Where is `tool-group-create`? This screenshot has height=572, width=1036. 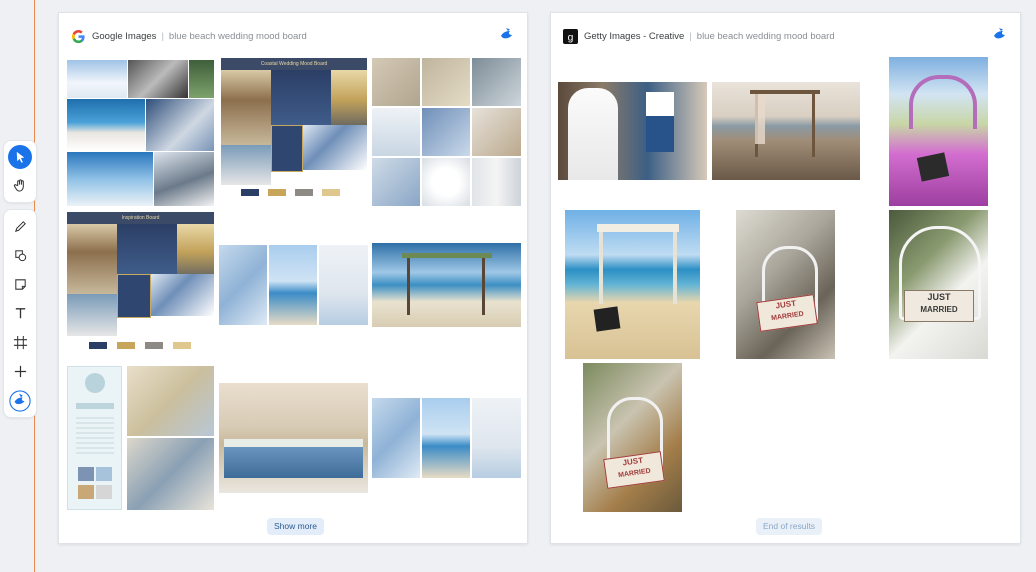 tool-group-create is located at coordinates (20, 313).